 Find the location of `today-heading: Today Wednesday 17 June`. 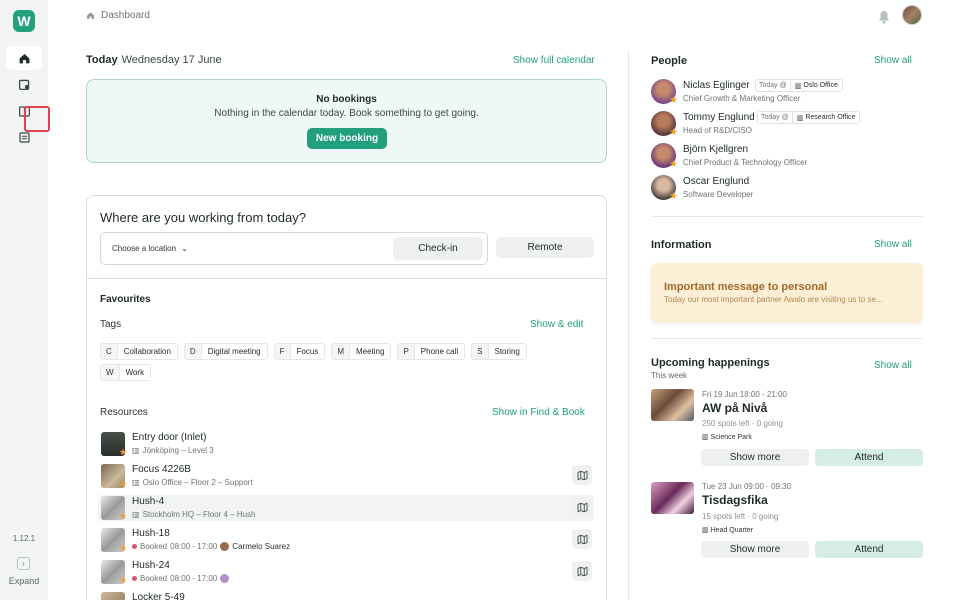

today-heading: Today Wednesday 17 June is located at coordinates (154, 60).